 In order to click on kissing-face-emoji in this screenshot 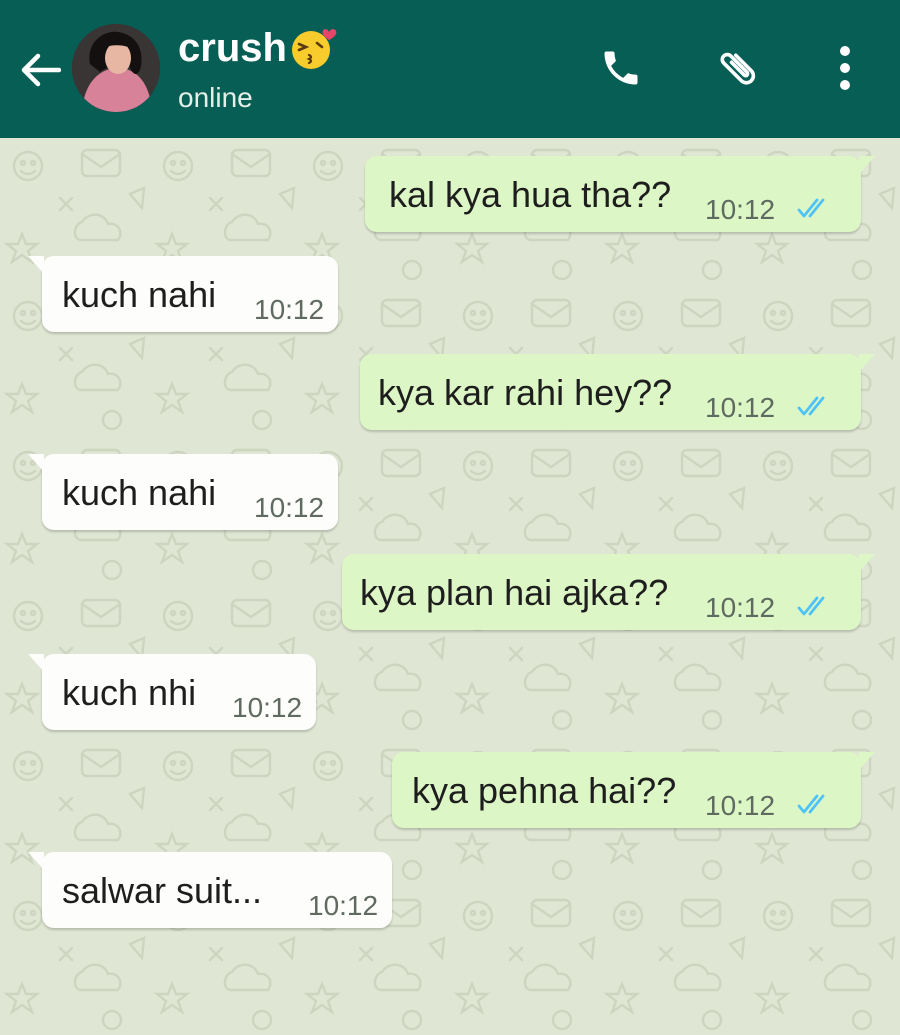, I will do `click(314, 49)`.